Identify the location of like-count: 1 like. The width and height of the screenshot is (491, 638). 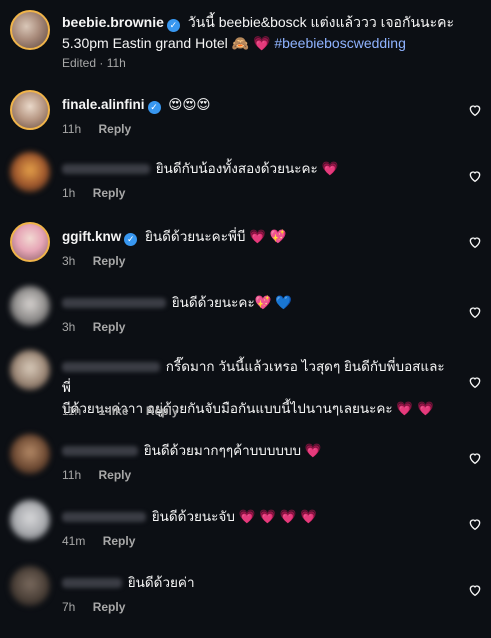
(113, 411).